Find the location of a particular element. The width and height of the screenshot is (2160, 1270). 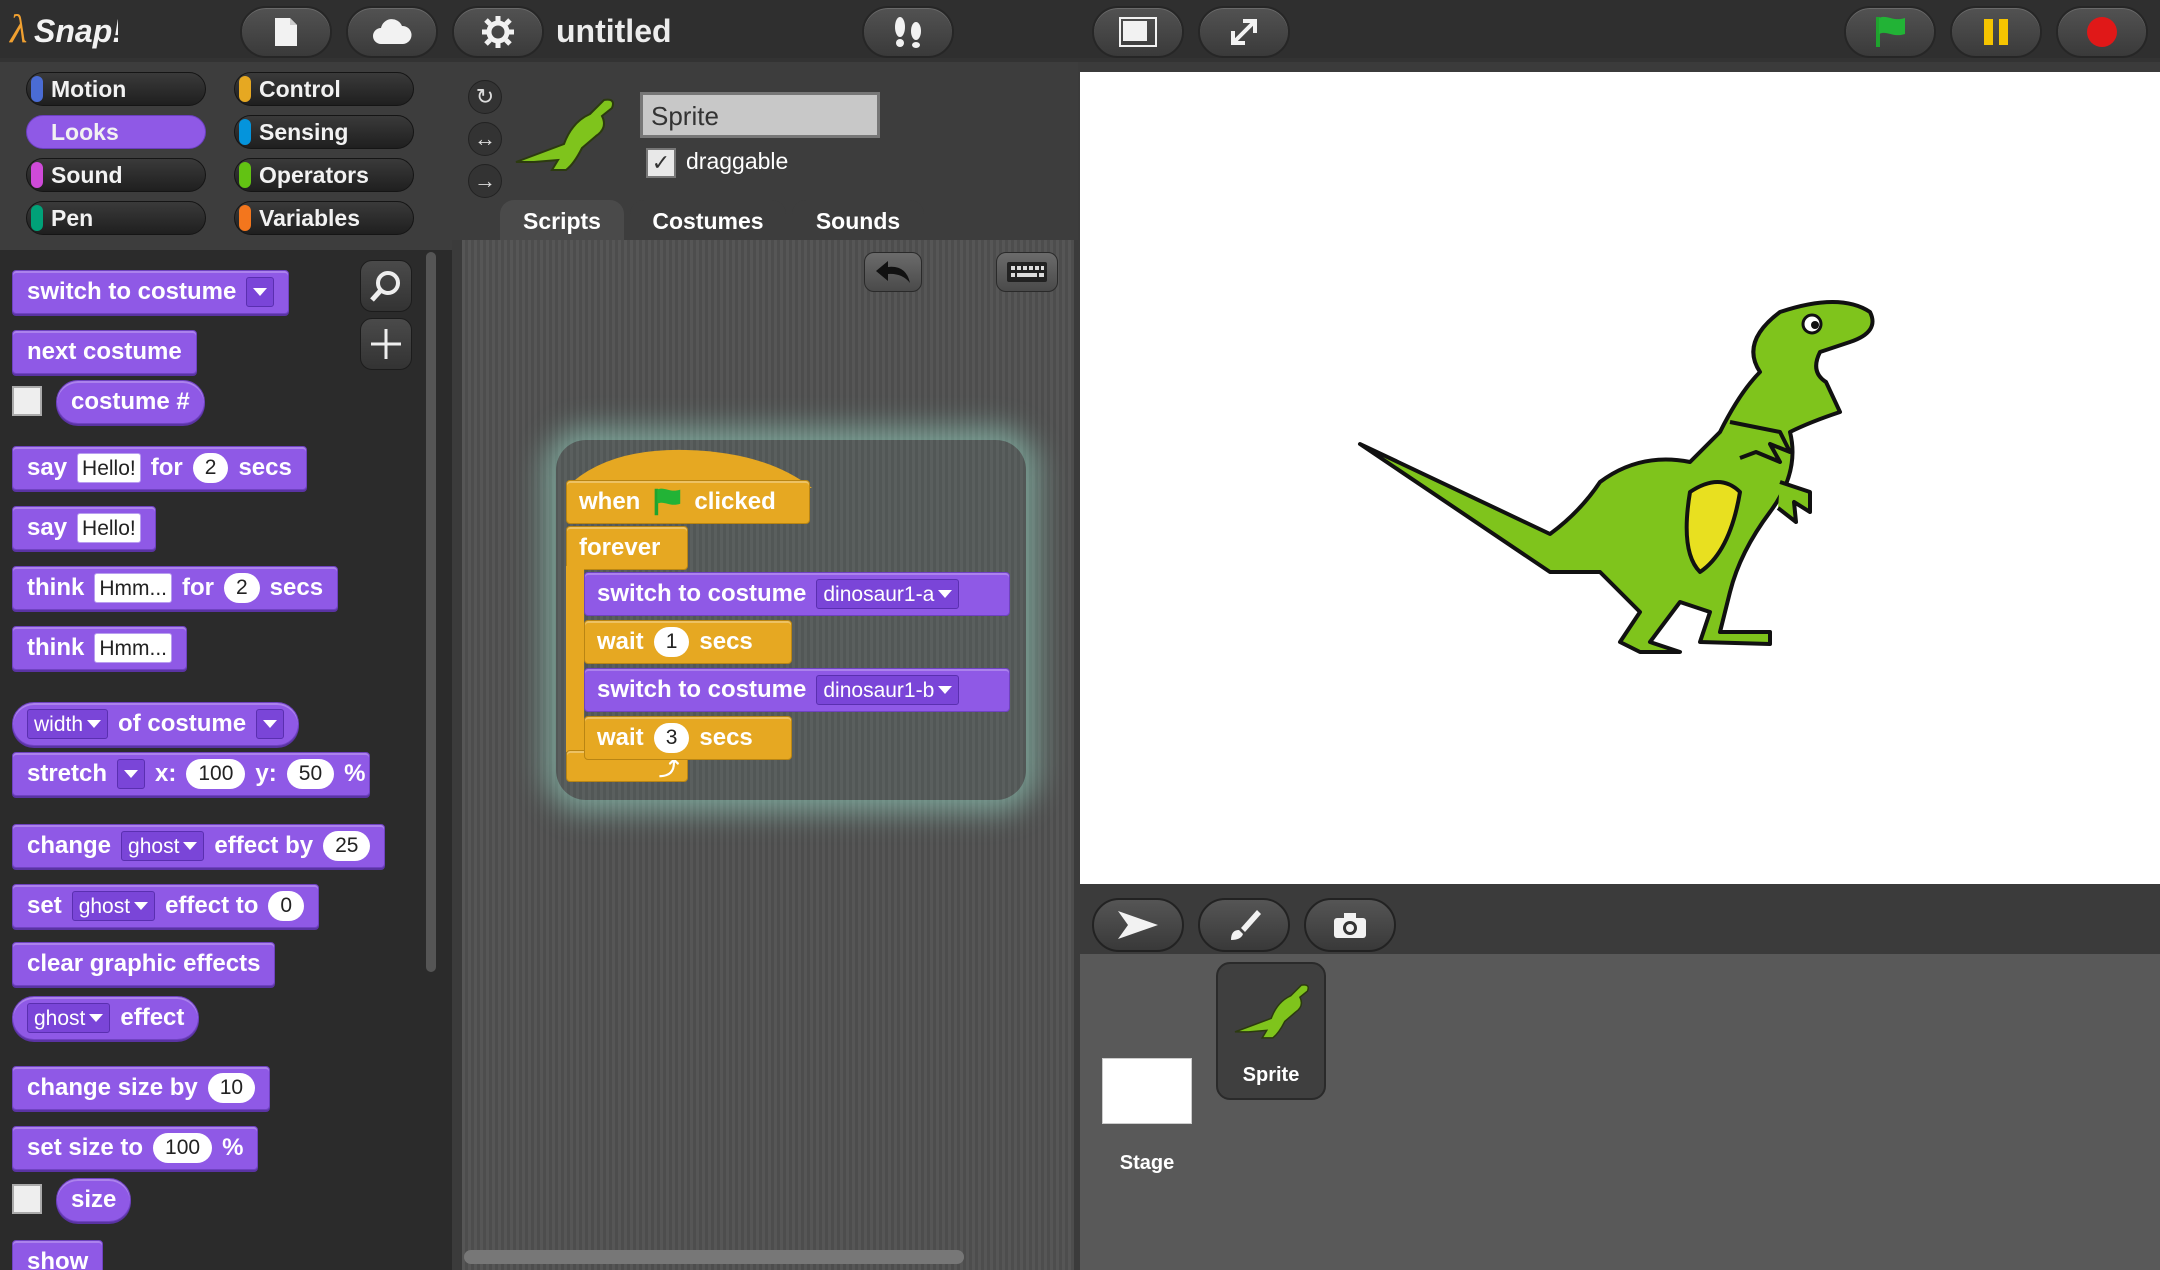

size-watcher-checkbox is located at coordinates (27, 1199).